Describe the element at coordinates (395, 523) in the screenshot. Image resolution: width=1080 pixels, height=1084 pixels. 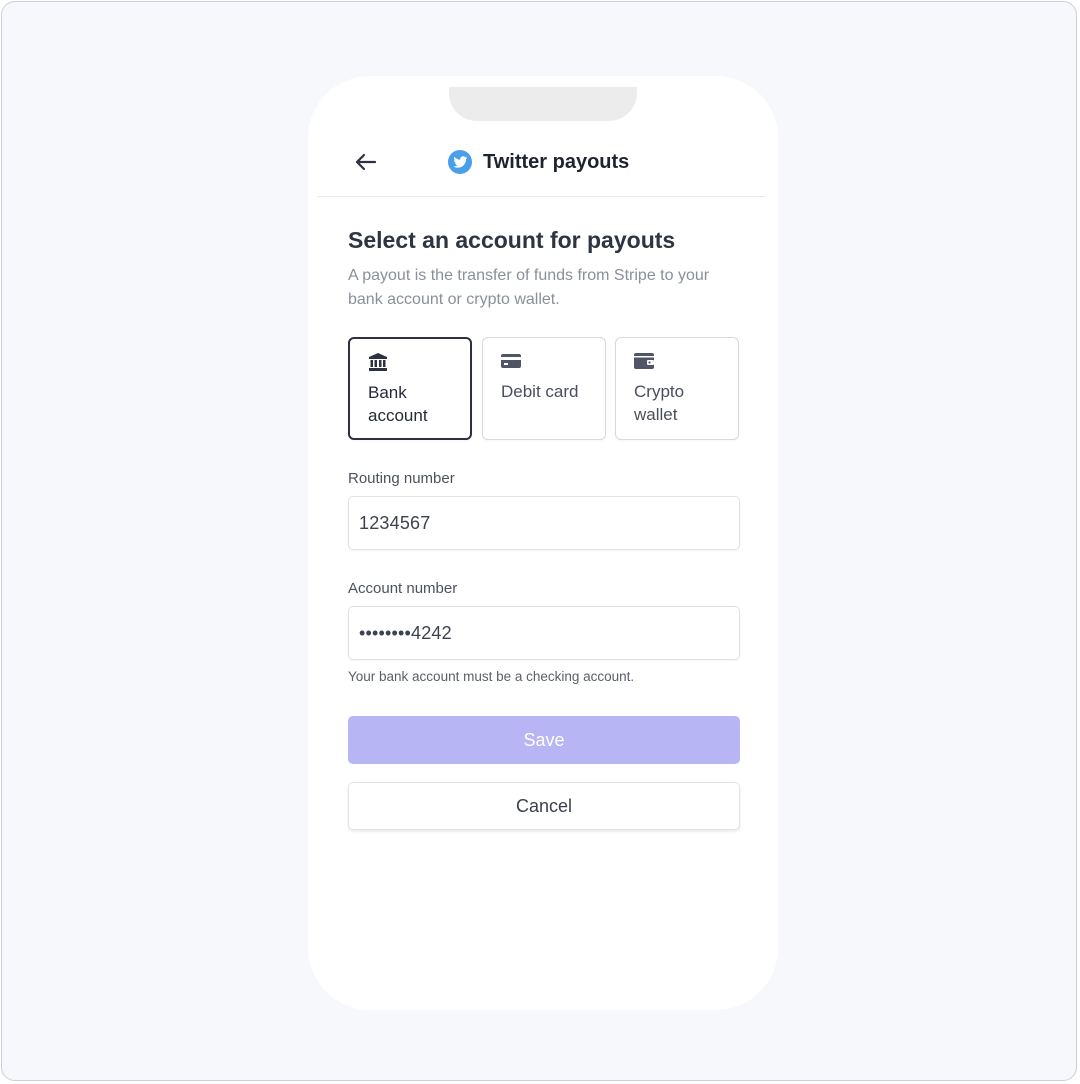
I see `routing-number-value: 1234567` at that location.